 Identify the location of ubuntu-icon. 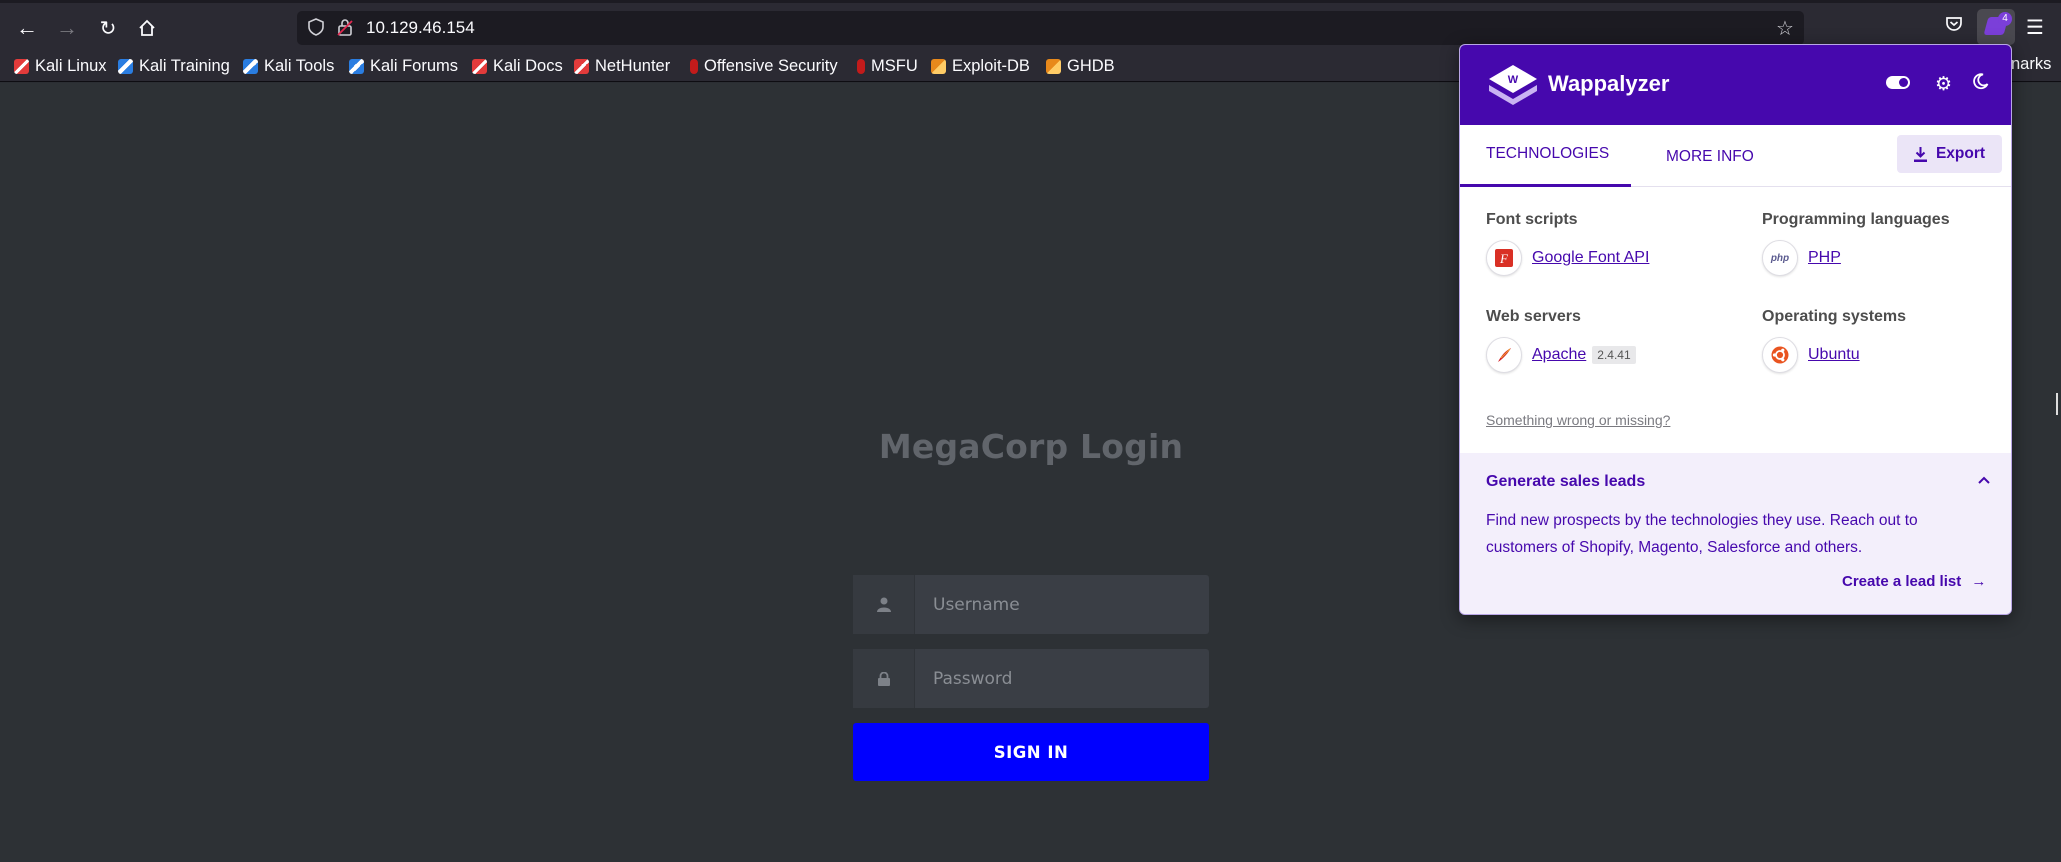
(1780, 355).